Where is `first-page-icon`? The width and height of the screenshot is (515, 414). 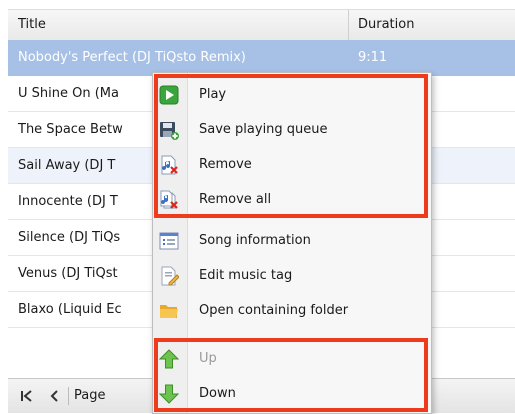 first-page-icon is located at coordinates (27, 396).